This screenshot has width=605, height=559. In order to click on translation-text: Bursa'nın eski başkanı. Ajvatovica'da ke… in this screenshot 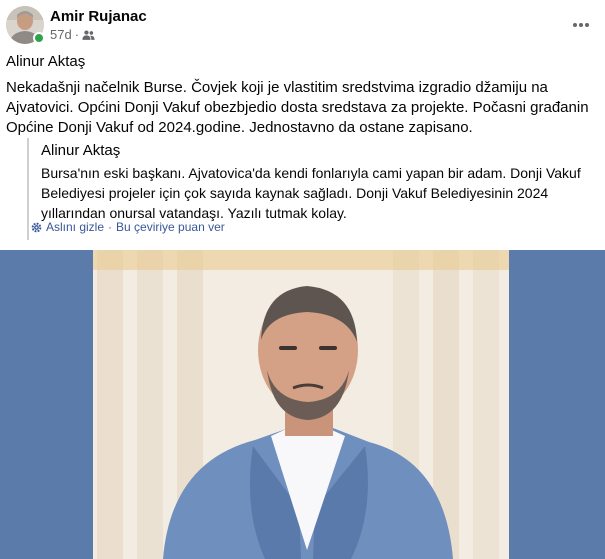, I will do `click(311, 193)`.